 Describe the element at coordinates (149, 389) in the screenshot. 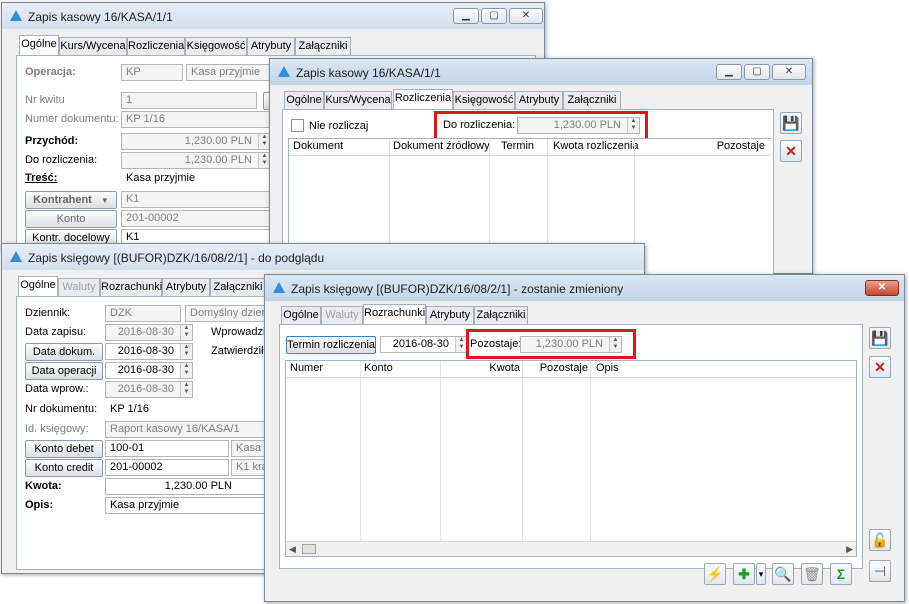

I see `data-wprow-field: 2016-08-30 ▲ ▼` at that location.